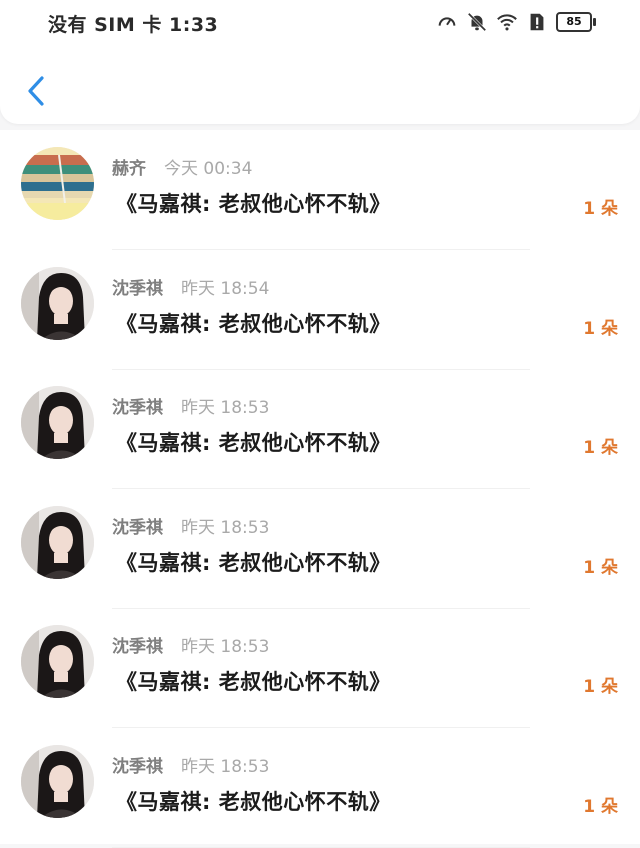  Describe the element at coordinates (594, 22) in the screenshot. I see `battery-nub` at that location.